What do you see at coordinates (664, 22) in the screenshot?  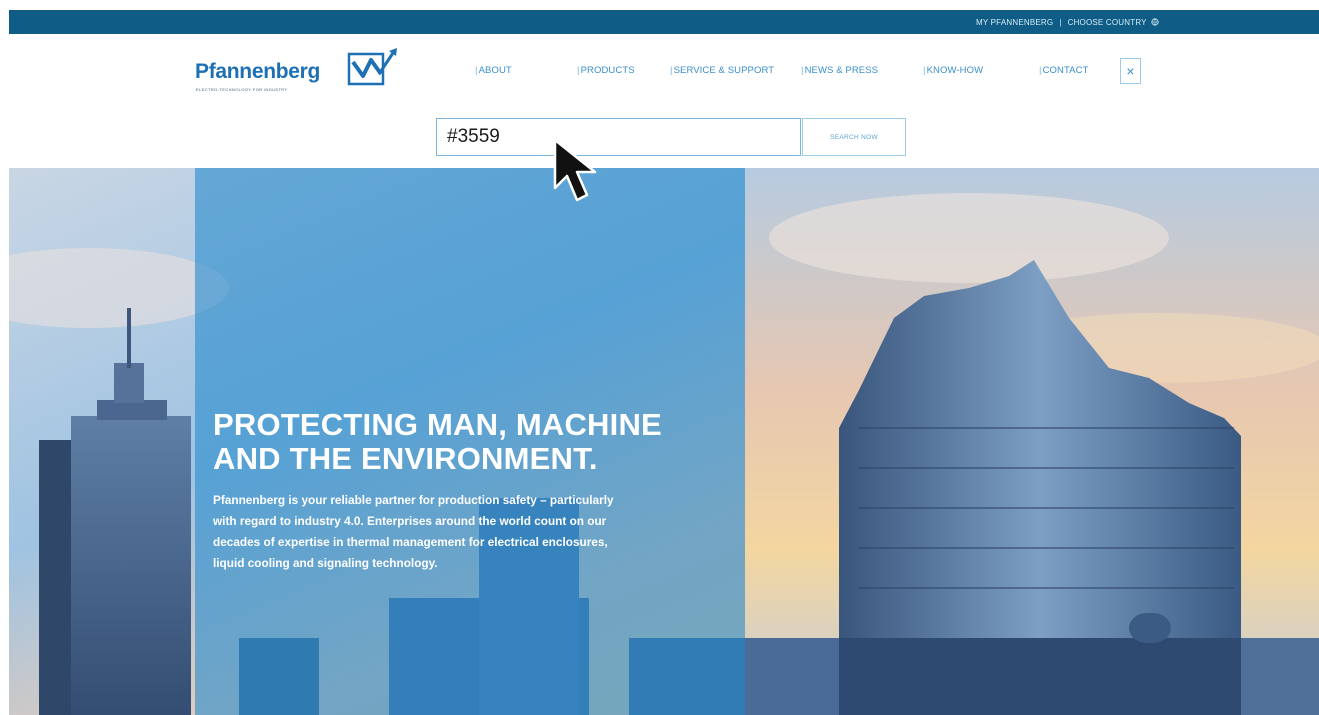 I see `utility-bar: MY PFANNENBERG | CHOOSE COUNTRY` at bounding box center [664, 22].